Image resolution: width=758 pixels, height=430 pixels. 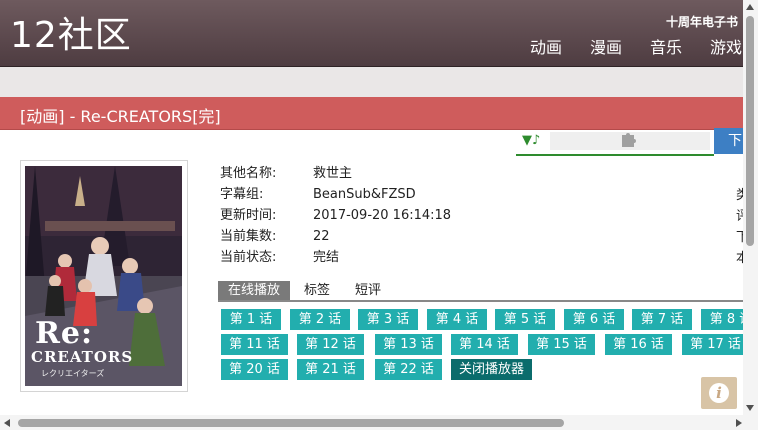 I want to click on episode-button: 第 13 话, so click(x=408, y=344).